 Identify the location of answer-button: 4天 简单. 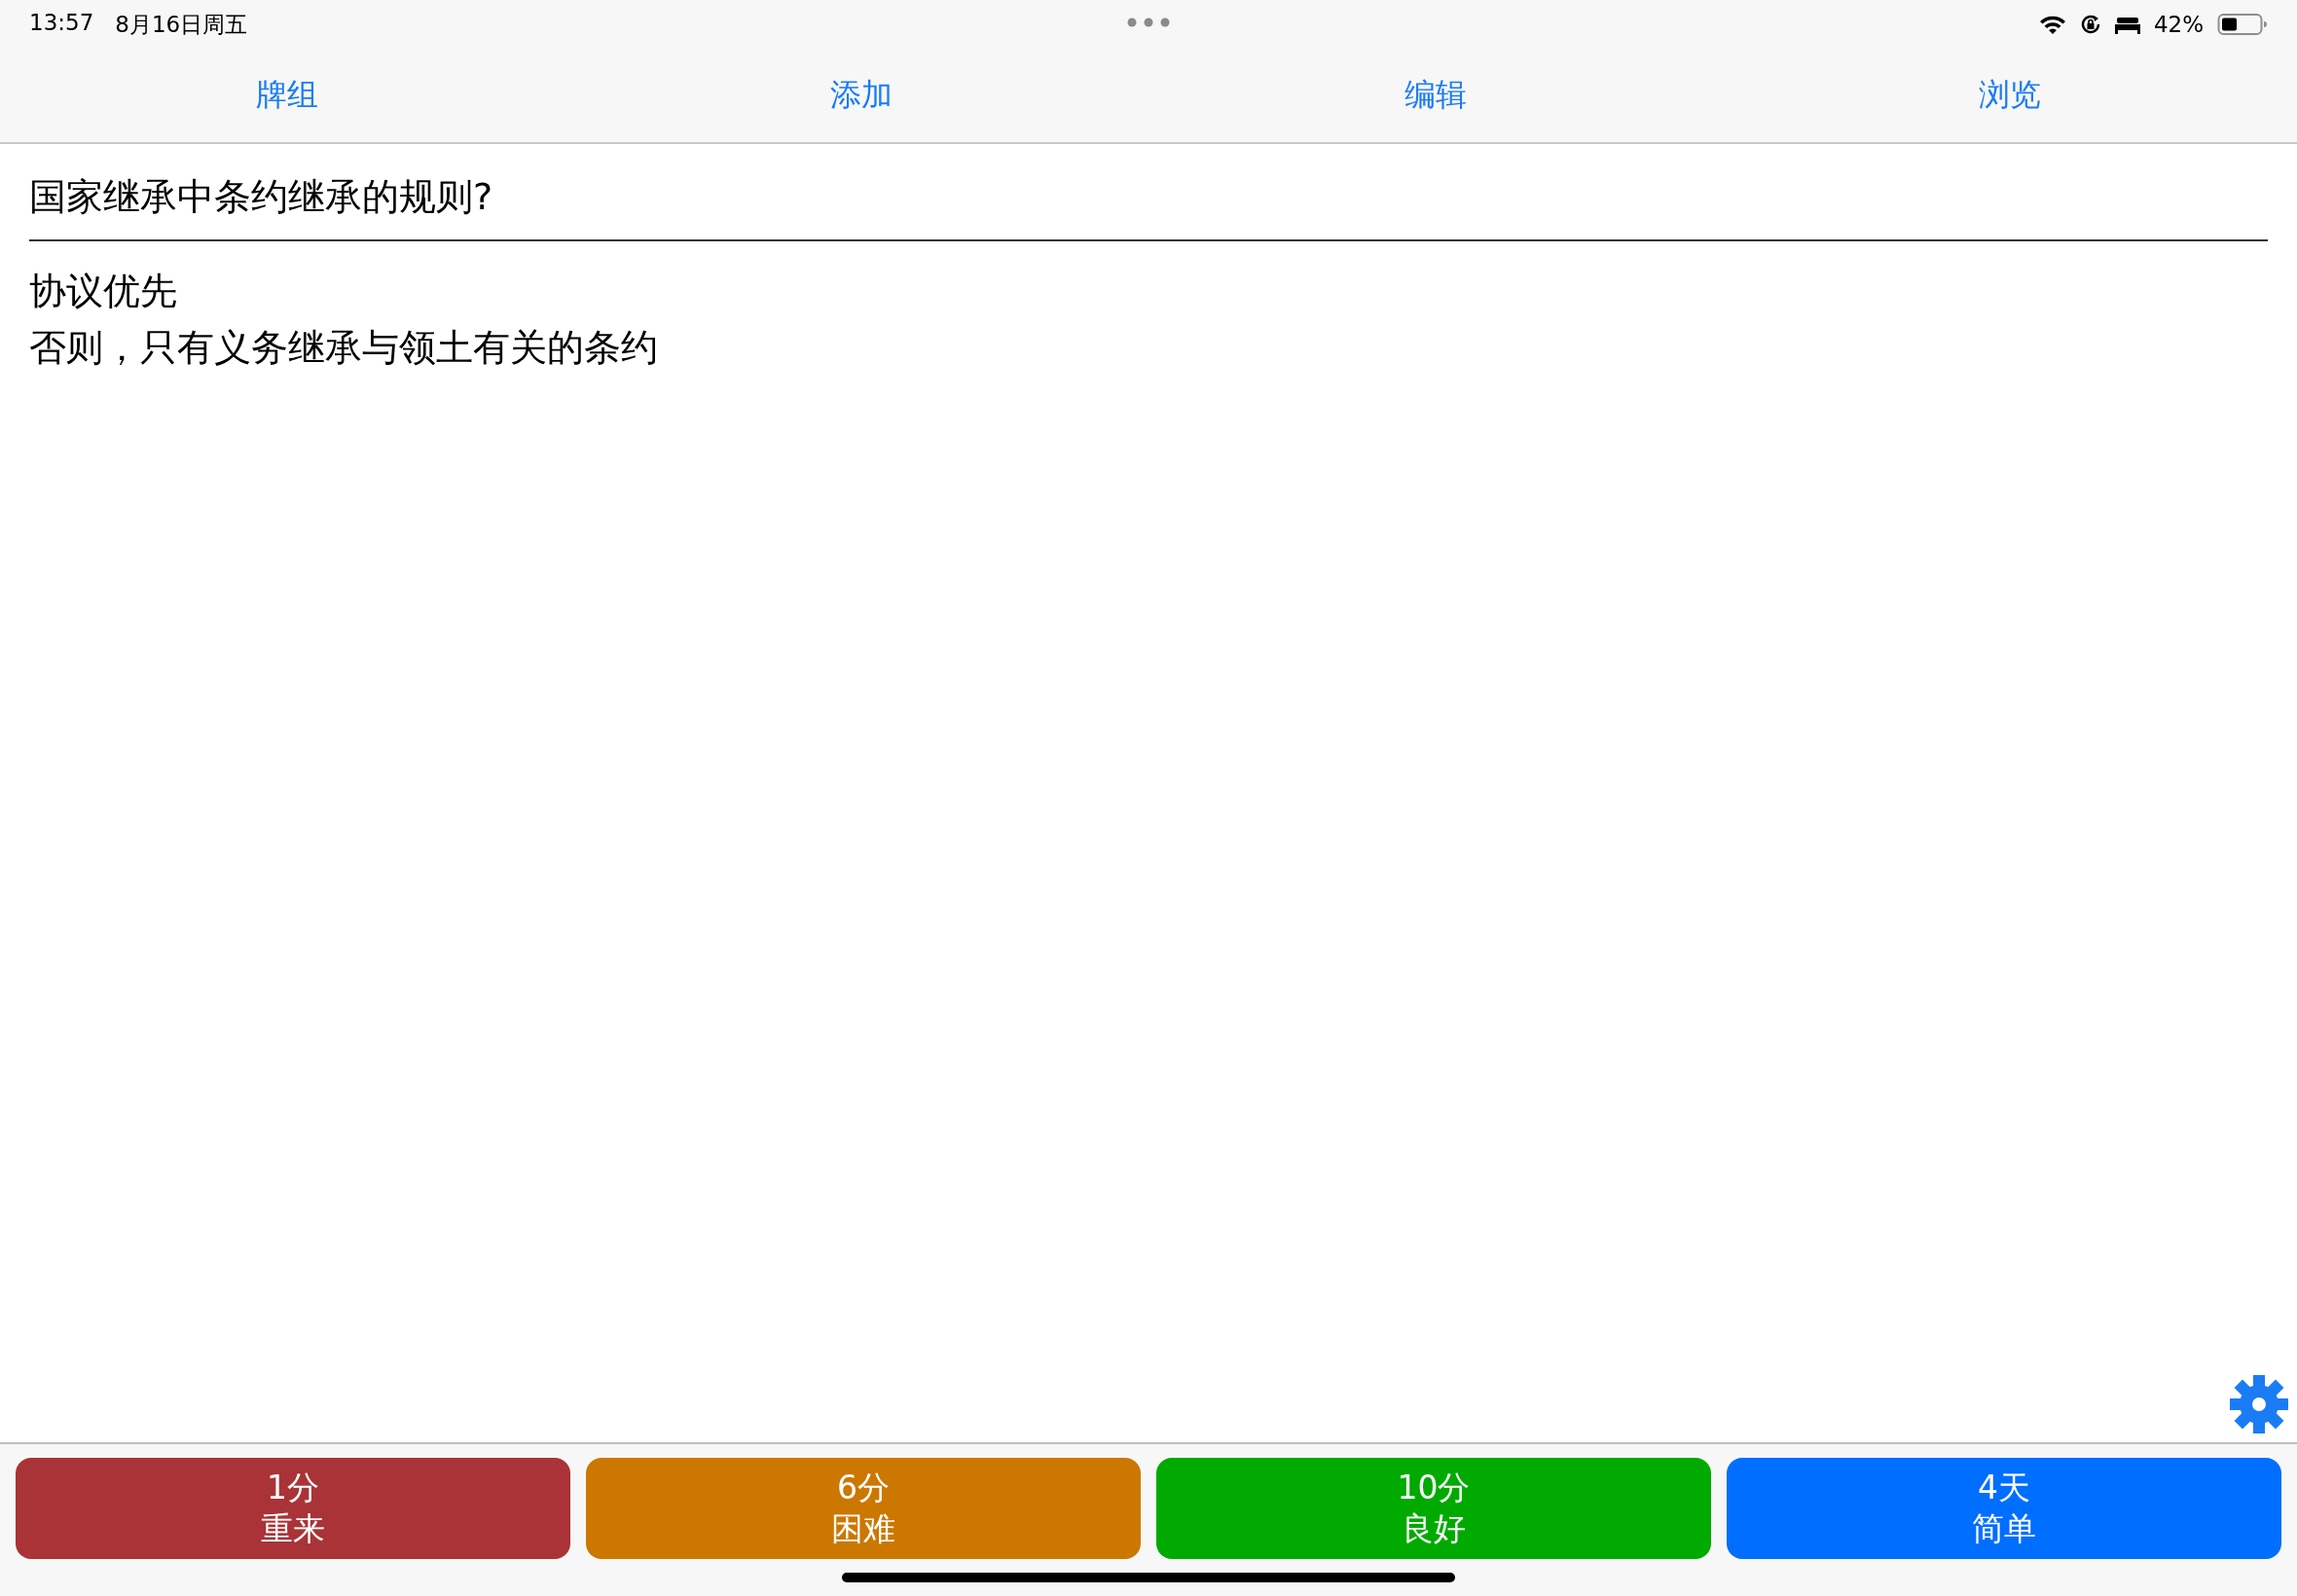
(2004, 1508).